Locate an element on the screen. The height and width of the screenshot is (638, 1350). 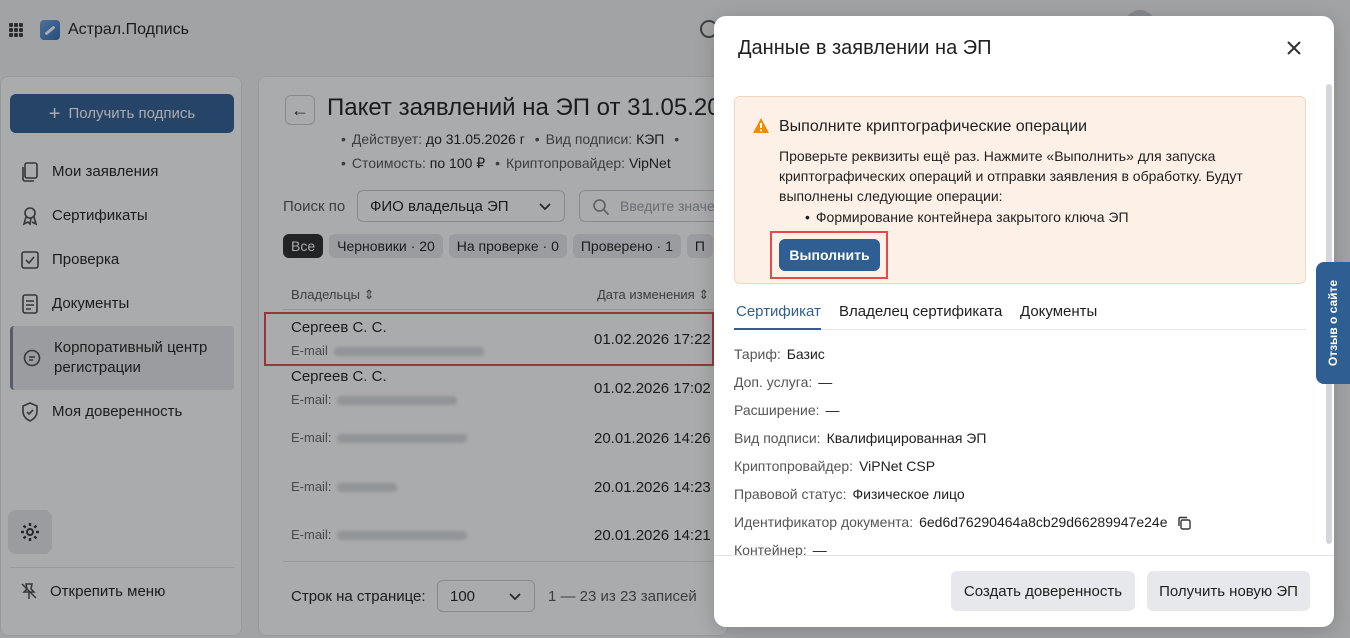
close-icon is located at coordinates (1294, 48).